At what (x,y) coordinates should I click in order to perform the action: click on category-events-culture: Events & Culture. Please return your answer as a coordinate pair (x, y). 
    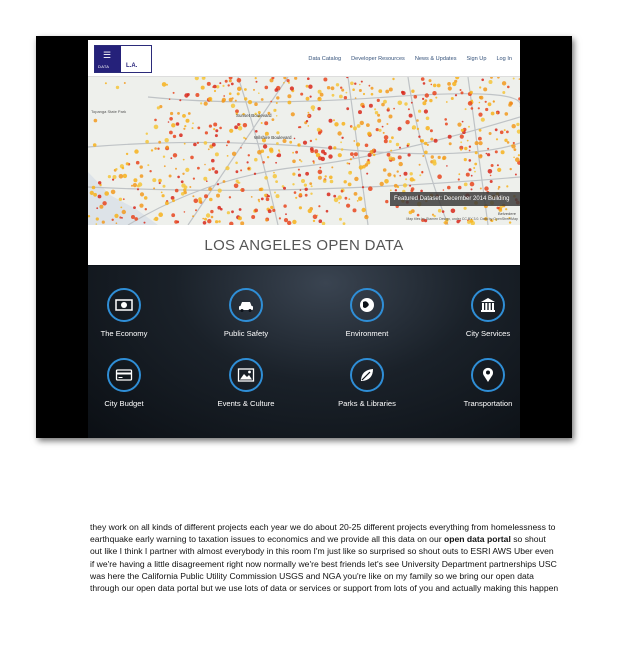
    Looking at the image, I should click on (246, 383).